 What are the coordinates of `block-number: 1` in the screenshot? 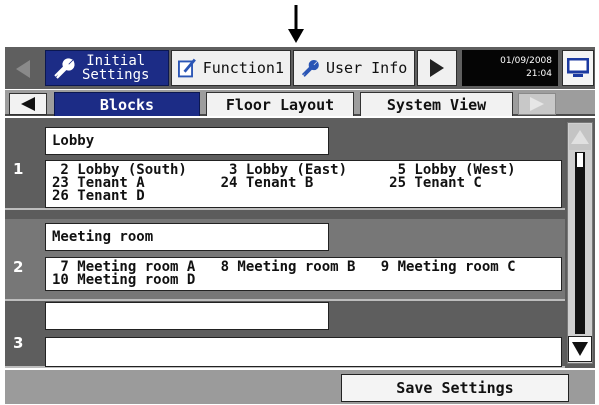 It's located at (18, 169).